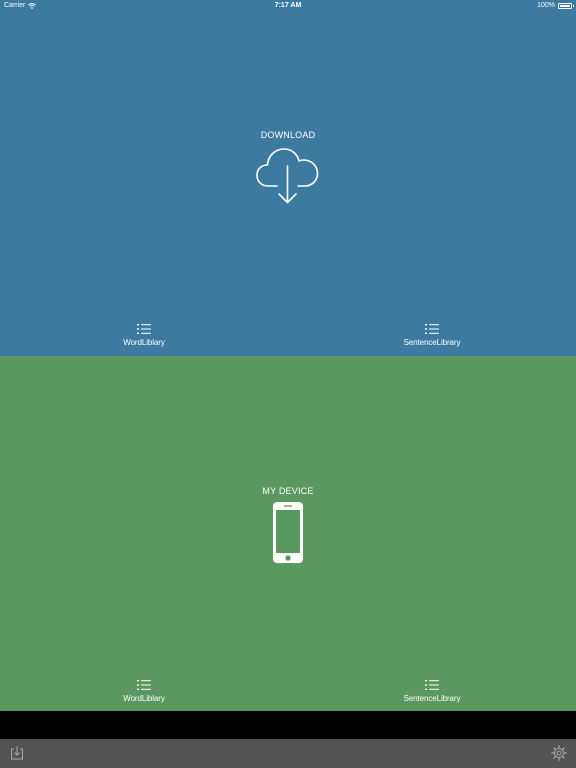 Image resolution: width=576 pixels, height=768 pixels. I want to click on status-battery: 100%, so click(555, 6).